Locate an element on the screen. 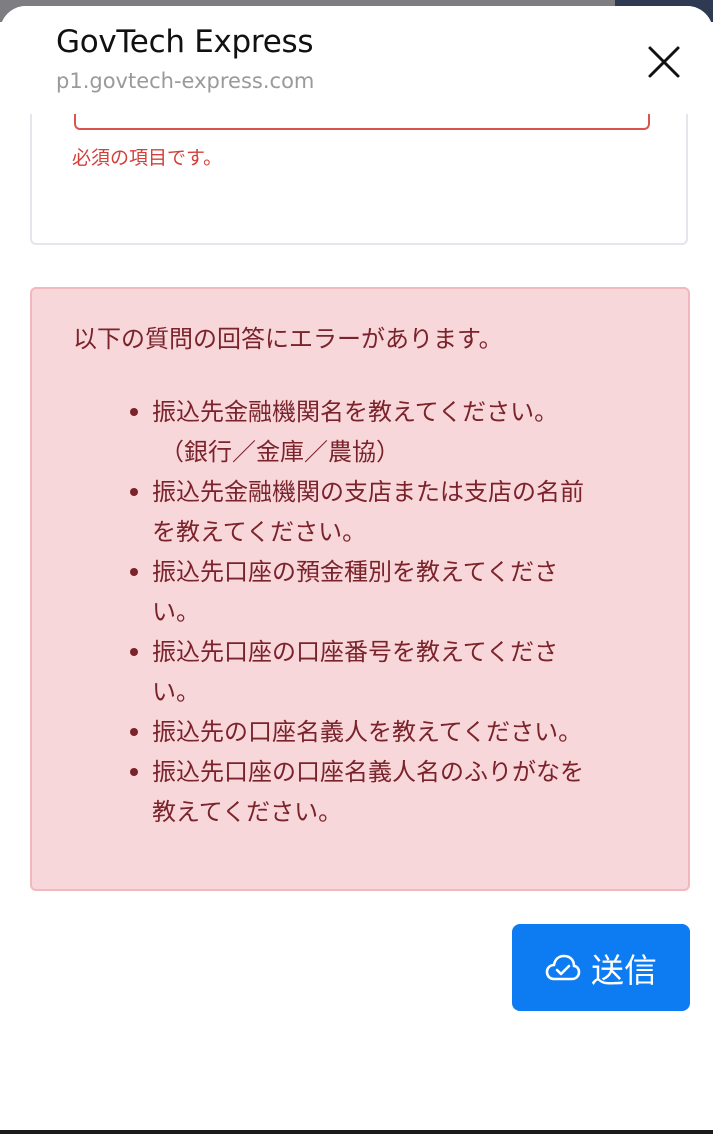 This screenshot has width=713, height=1134. error-item-line: 振込先口座の預金種別を教えてくださ is located at coordinates (355, 572).